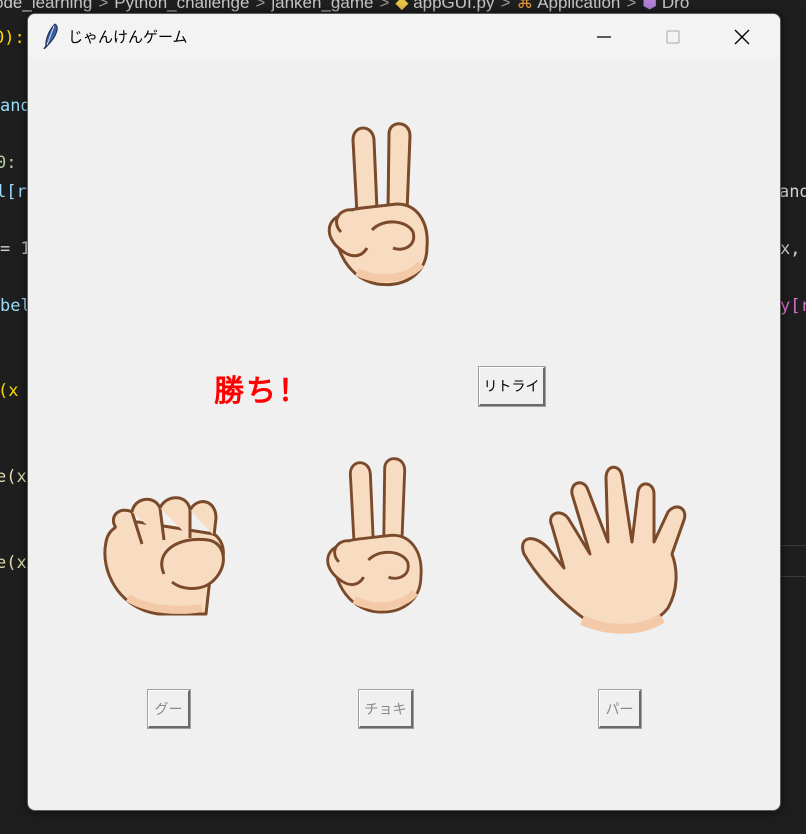  Describe the element at coordinates (262, 391) in the screenshot. I see `result-label: 勝ち！` at that location.